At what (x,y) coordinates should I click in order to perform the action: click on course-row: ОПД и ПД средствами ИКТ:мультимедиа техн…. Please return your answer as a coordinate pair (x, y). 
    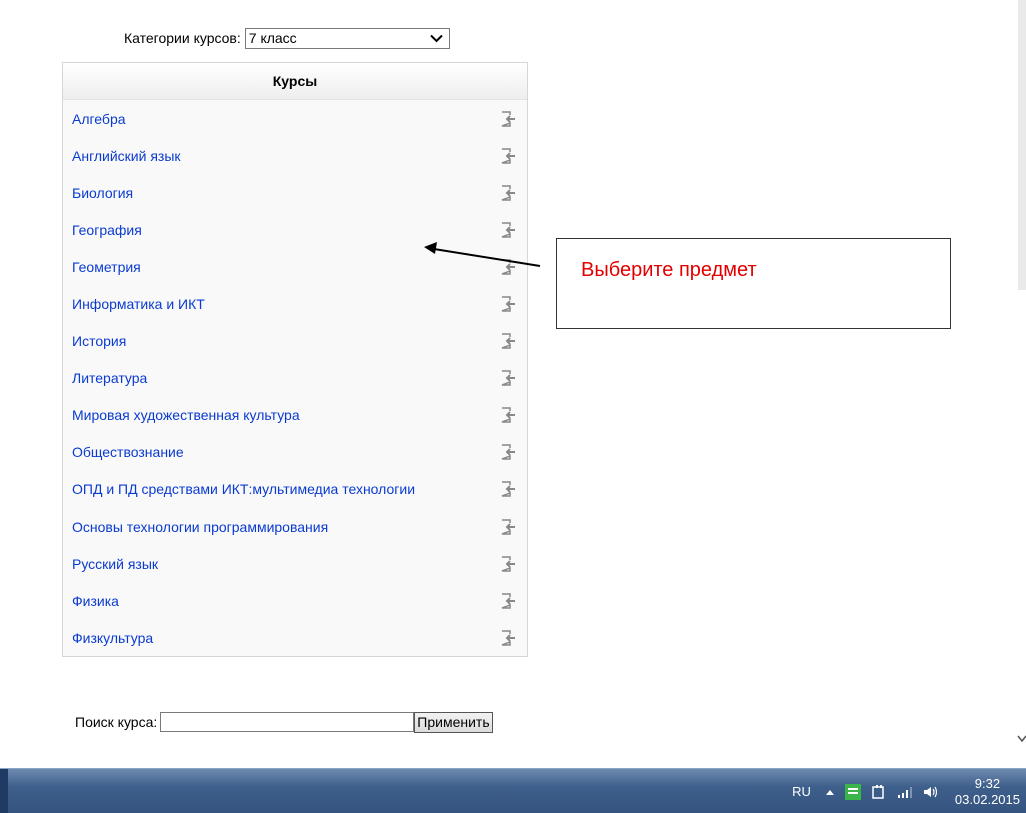
    Looking at the image, I should click on (295, 489).